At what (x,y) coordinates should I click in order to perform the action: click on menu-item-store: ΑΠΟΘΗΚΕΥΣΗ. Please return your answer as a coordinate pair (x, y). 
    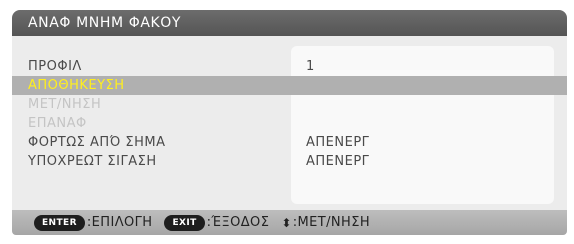
    Looking at the image, I should click on (289, 85).